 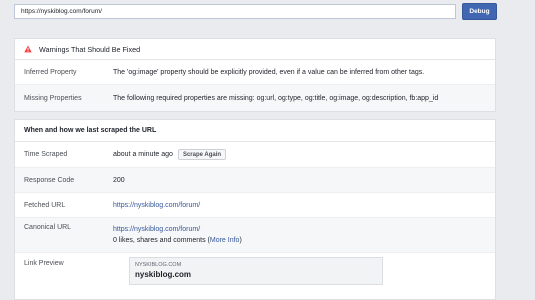 What do you see at coordinates (53, 98) in the screenshot?
I see `warning-label: Missing Properties` at bounding box center [53, 98].